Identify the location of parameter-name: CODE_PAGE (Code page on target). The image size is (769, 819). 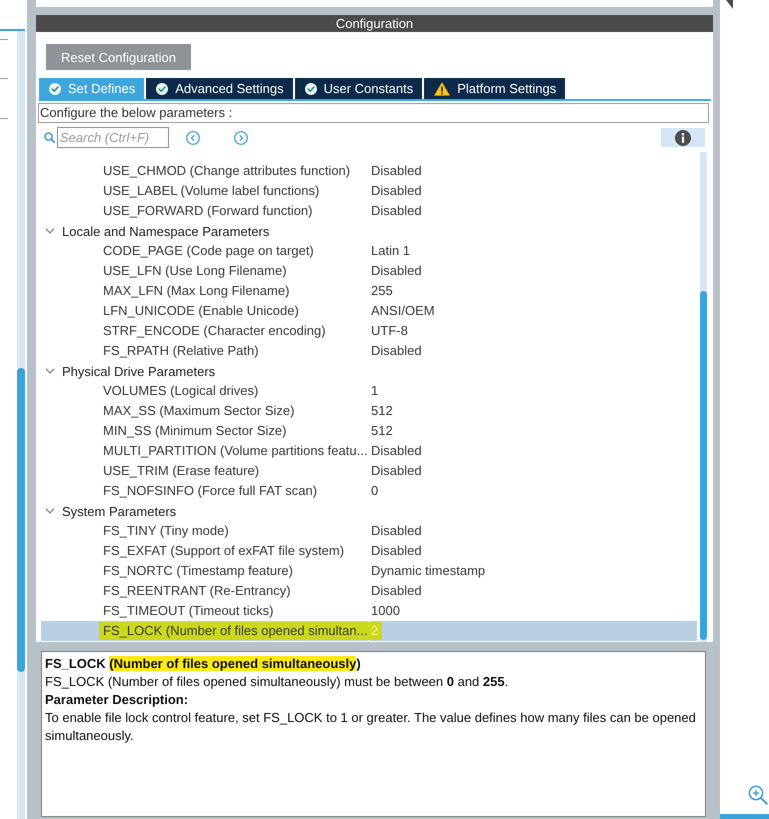
(208, 251).